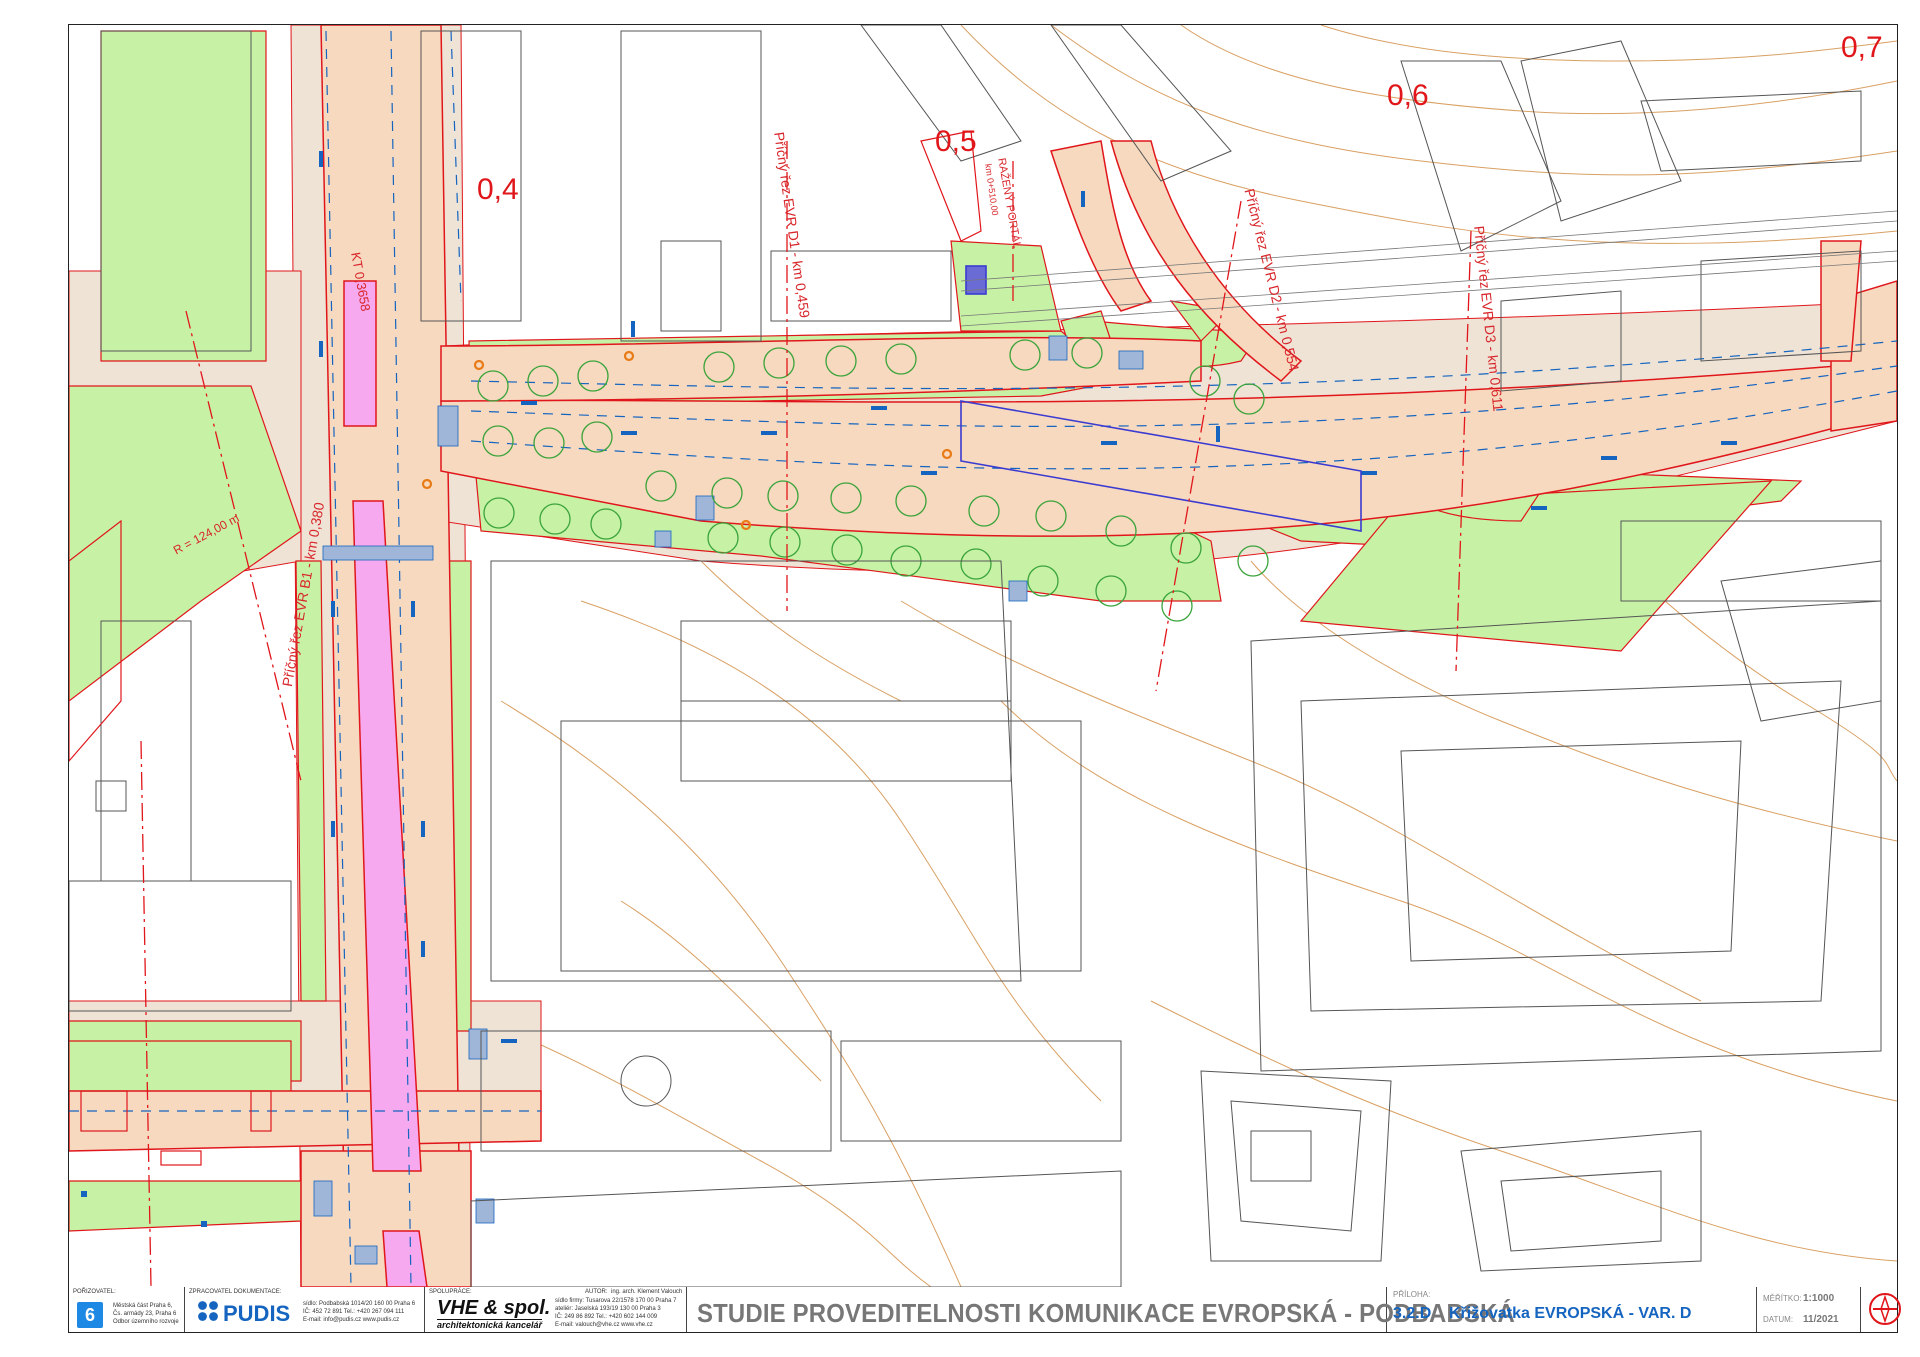 Image resolution: width=1920 pixels, height=1357 pixels. Describe the element at coordinates (606, 1317) in the screenshot. I see `spoluprace-line-3: IČ: 249 86 892 Tel.: +420 602 144 009` at that location.